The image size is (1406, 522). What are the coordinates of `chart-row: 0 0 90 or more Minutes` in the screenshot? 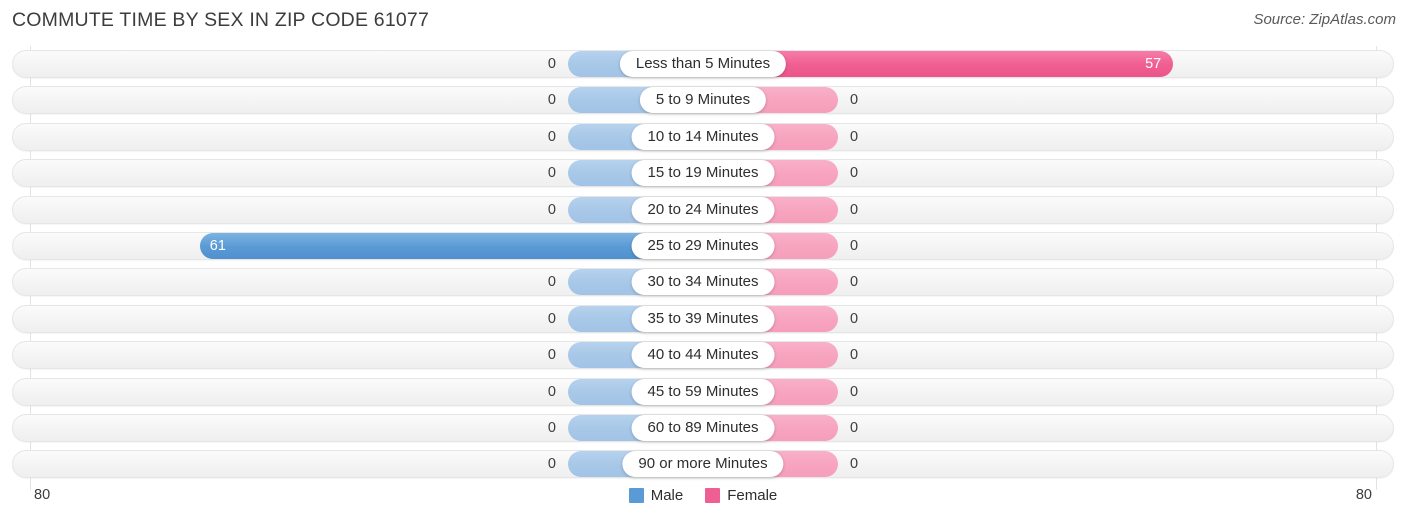 It's located at (703, 464).